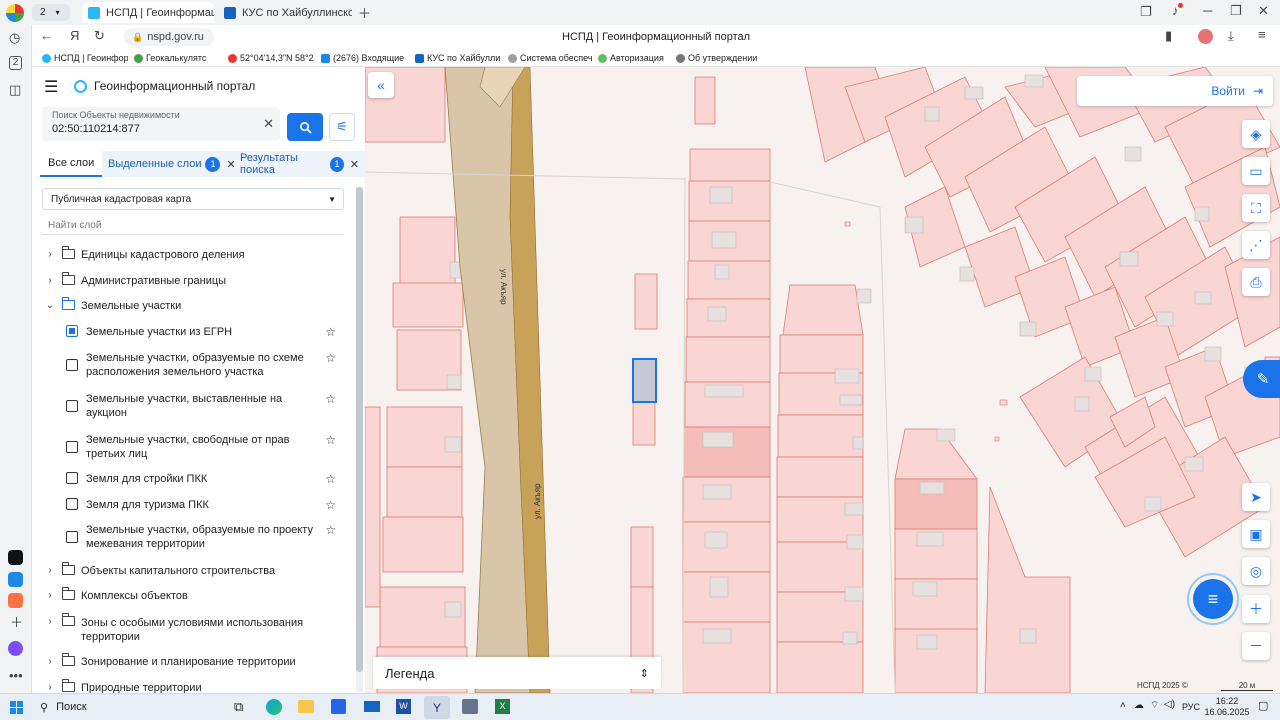  I want to click on wifi-icon: ⌔, so click(1154, 705).